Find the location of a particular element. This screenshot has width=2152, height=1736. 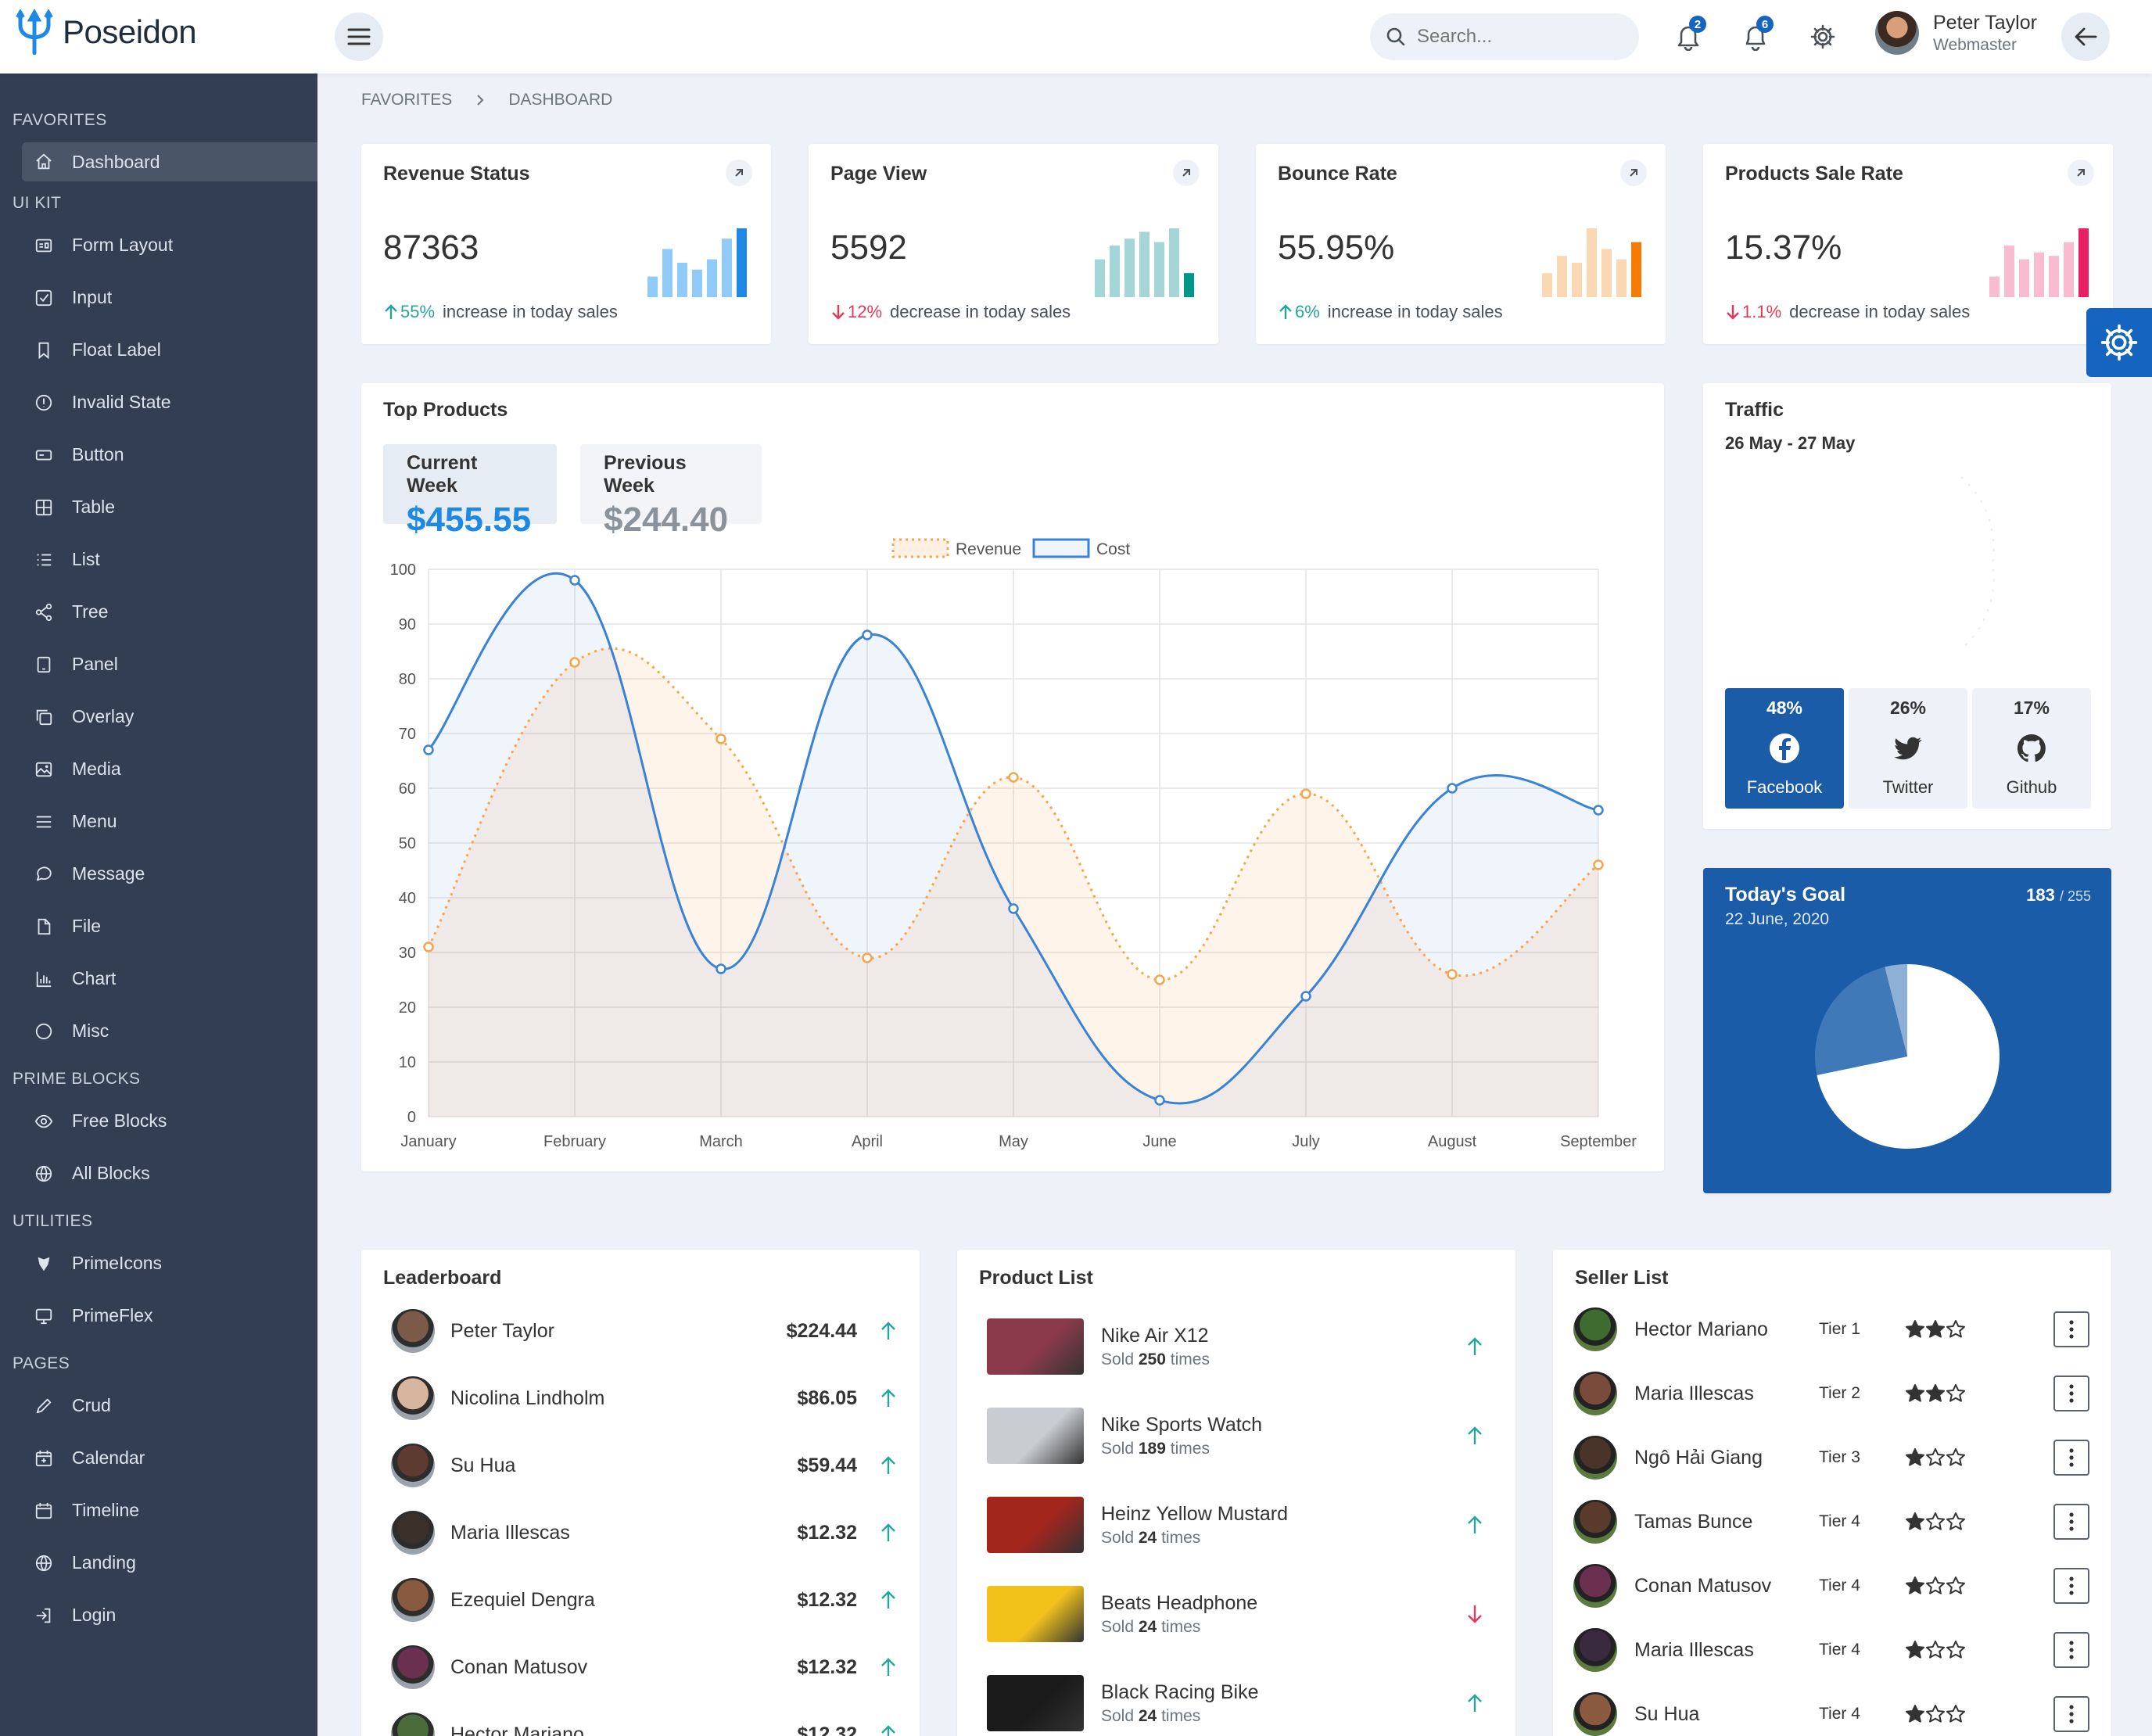

sold-prefix: Sold is located at coordinates (1118, 1626).